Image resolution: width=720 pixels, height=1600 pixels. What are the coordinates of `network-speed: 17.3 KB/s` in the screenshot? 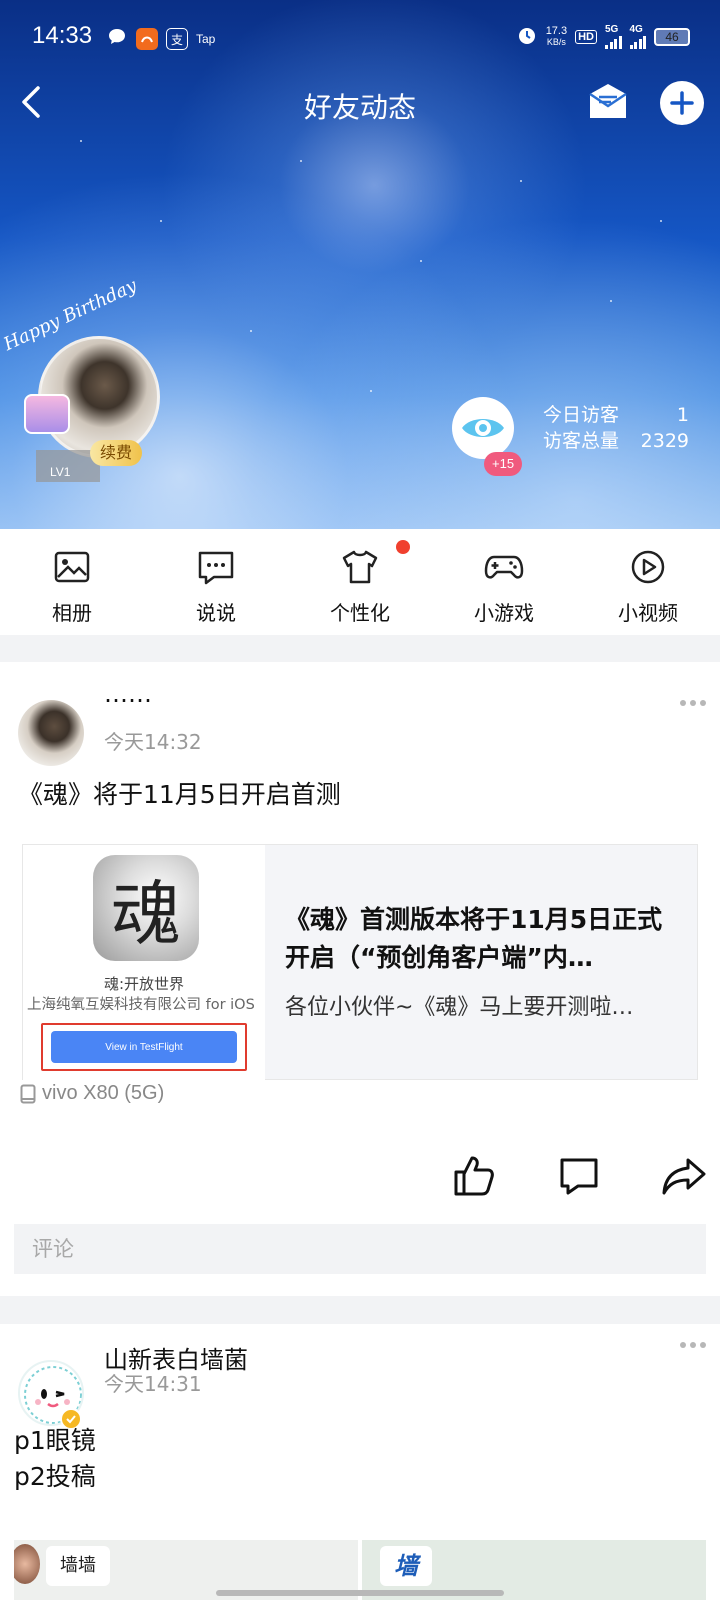 It's located at (556, 35).